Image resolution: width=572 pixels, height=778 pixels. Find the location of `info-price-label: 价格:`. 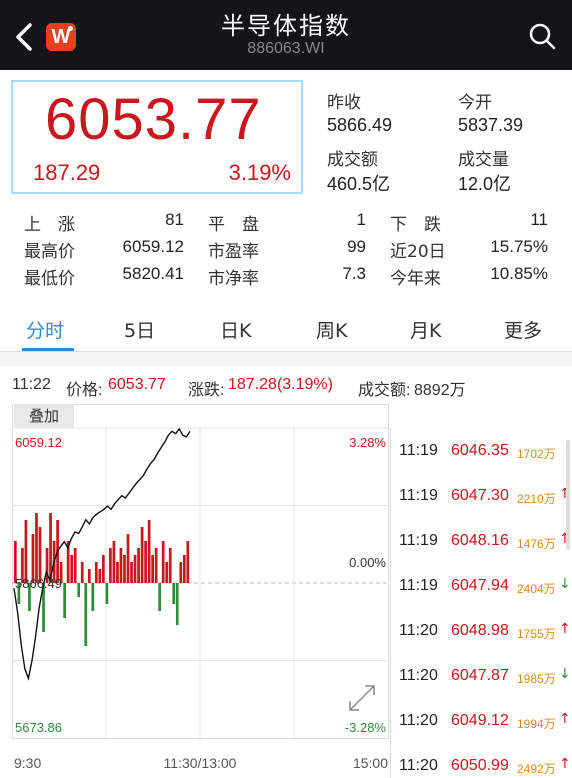

info-price-label: 价格: is located at coordinates (84, 390).